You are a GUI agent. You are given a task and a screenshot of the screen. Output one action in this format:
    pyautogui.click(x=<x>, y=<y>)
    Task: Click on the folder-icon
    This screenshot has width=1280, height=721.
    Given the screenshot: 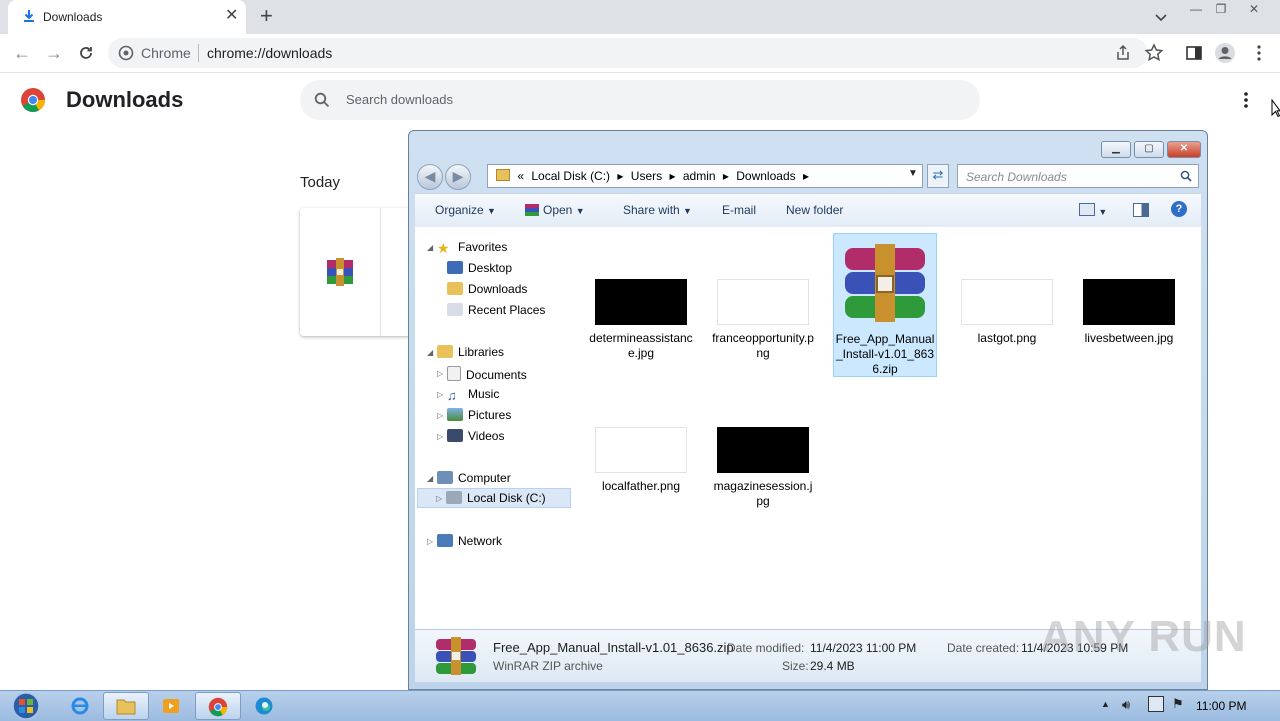 What is the action you would take?
    pyautogui.click(x=503, y=175)
    